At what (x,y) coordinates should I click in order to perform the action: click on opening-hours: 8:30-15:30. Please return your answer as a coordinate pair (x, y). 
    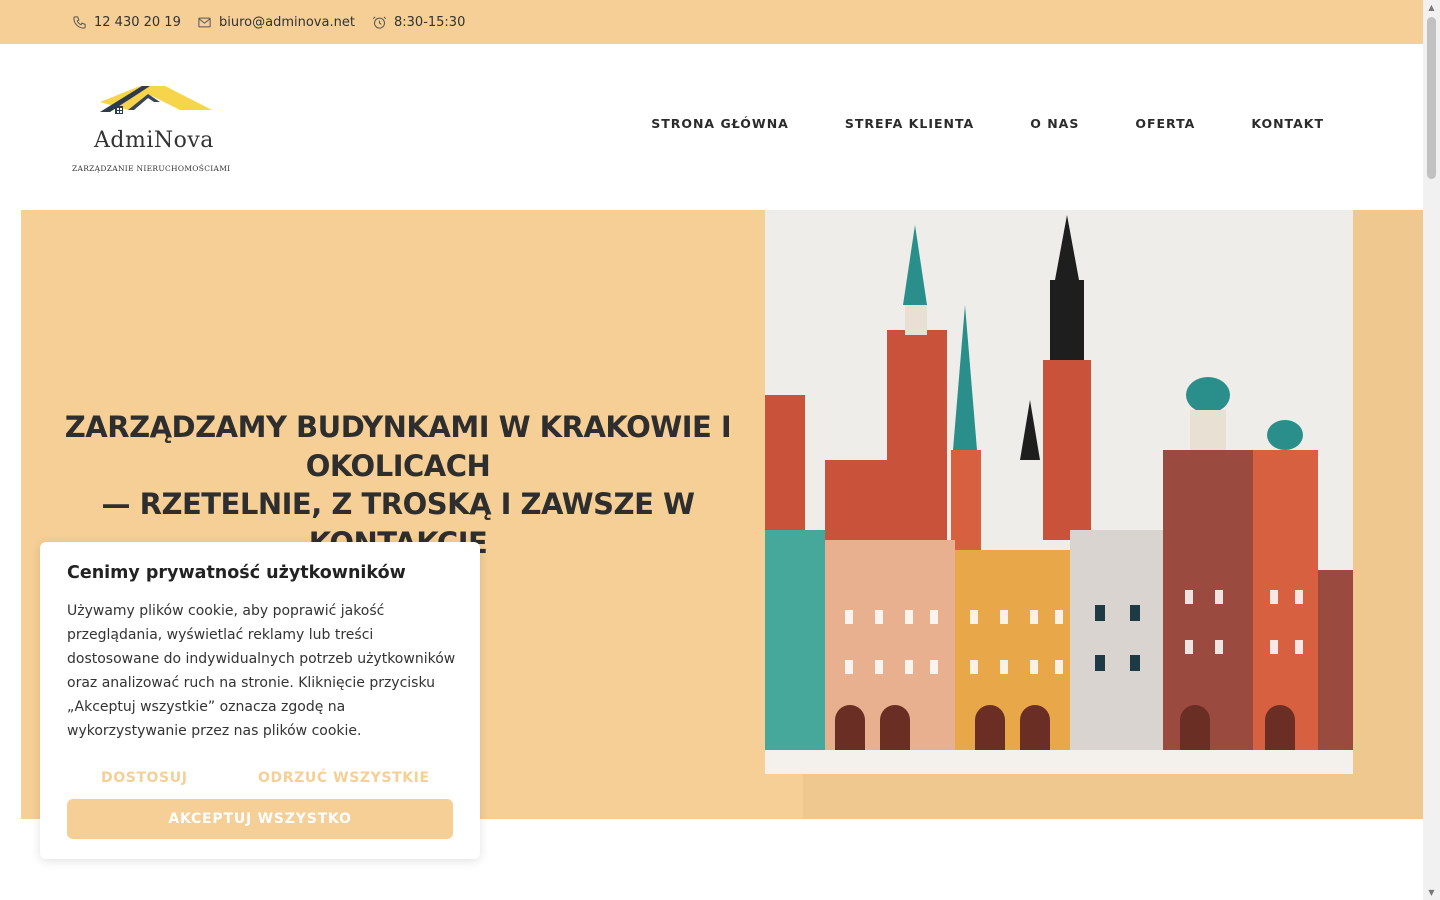
    Looking at the image, I should click on (430, 22).